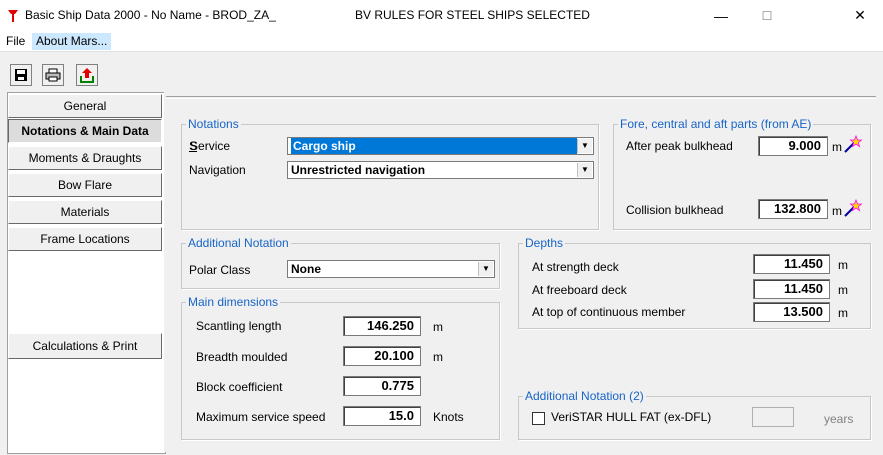  What do you see at coordinates (438, 327) in the screenshot?
I see `scantling-length-unit: m` at bounding box center [438, 327].